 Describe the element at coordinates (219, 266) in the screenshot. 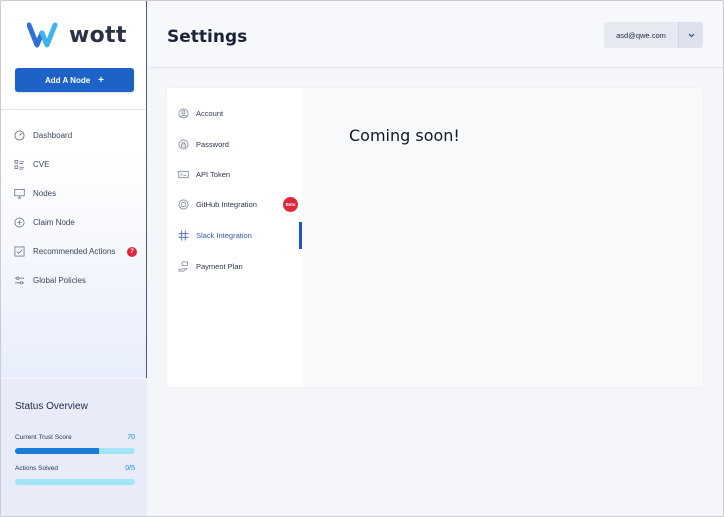

I see `settings-item-label: Payment Plan` at that location.